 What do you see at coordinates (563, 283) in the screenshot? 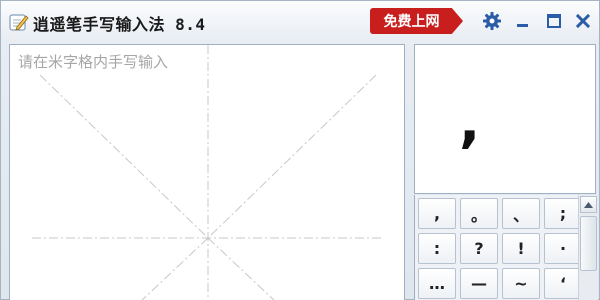
I see `candidate-12: ‘` at bounding box center [563, 283].